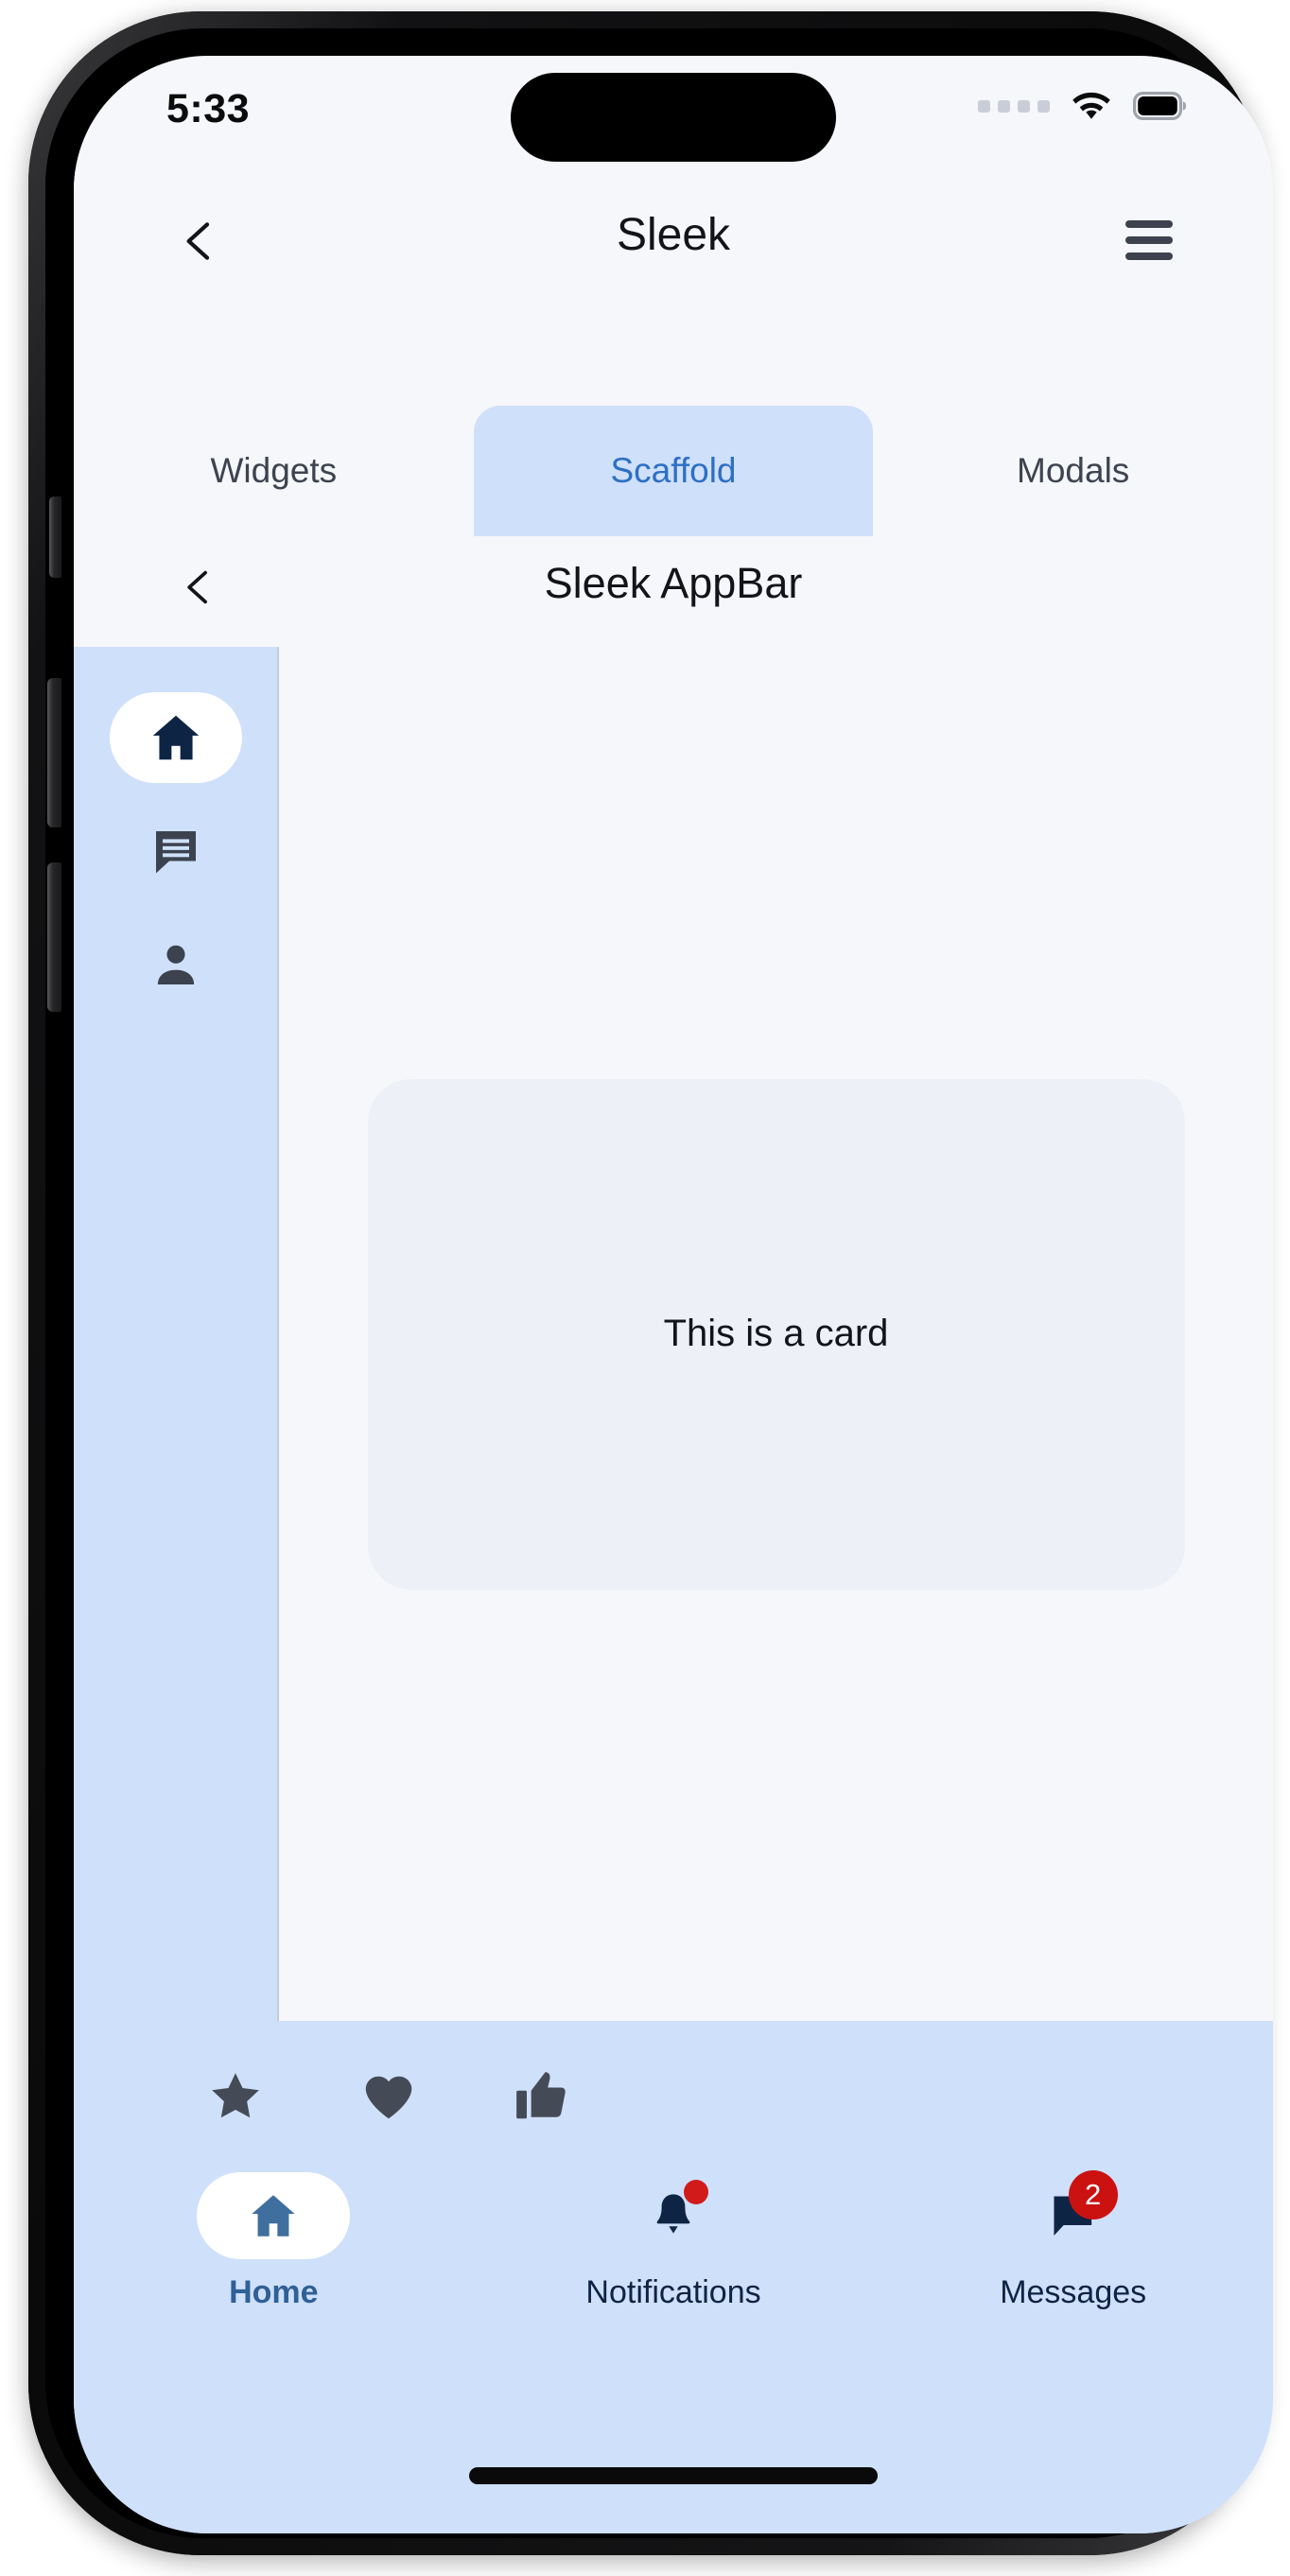  What do you see at coordinates (542, 2096) in the screenshot?
I see `thumb-up-icon` at bounding box center [542, 2096].